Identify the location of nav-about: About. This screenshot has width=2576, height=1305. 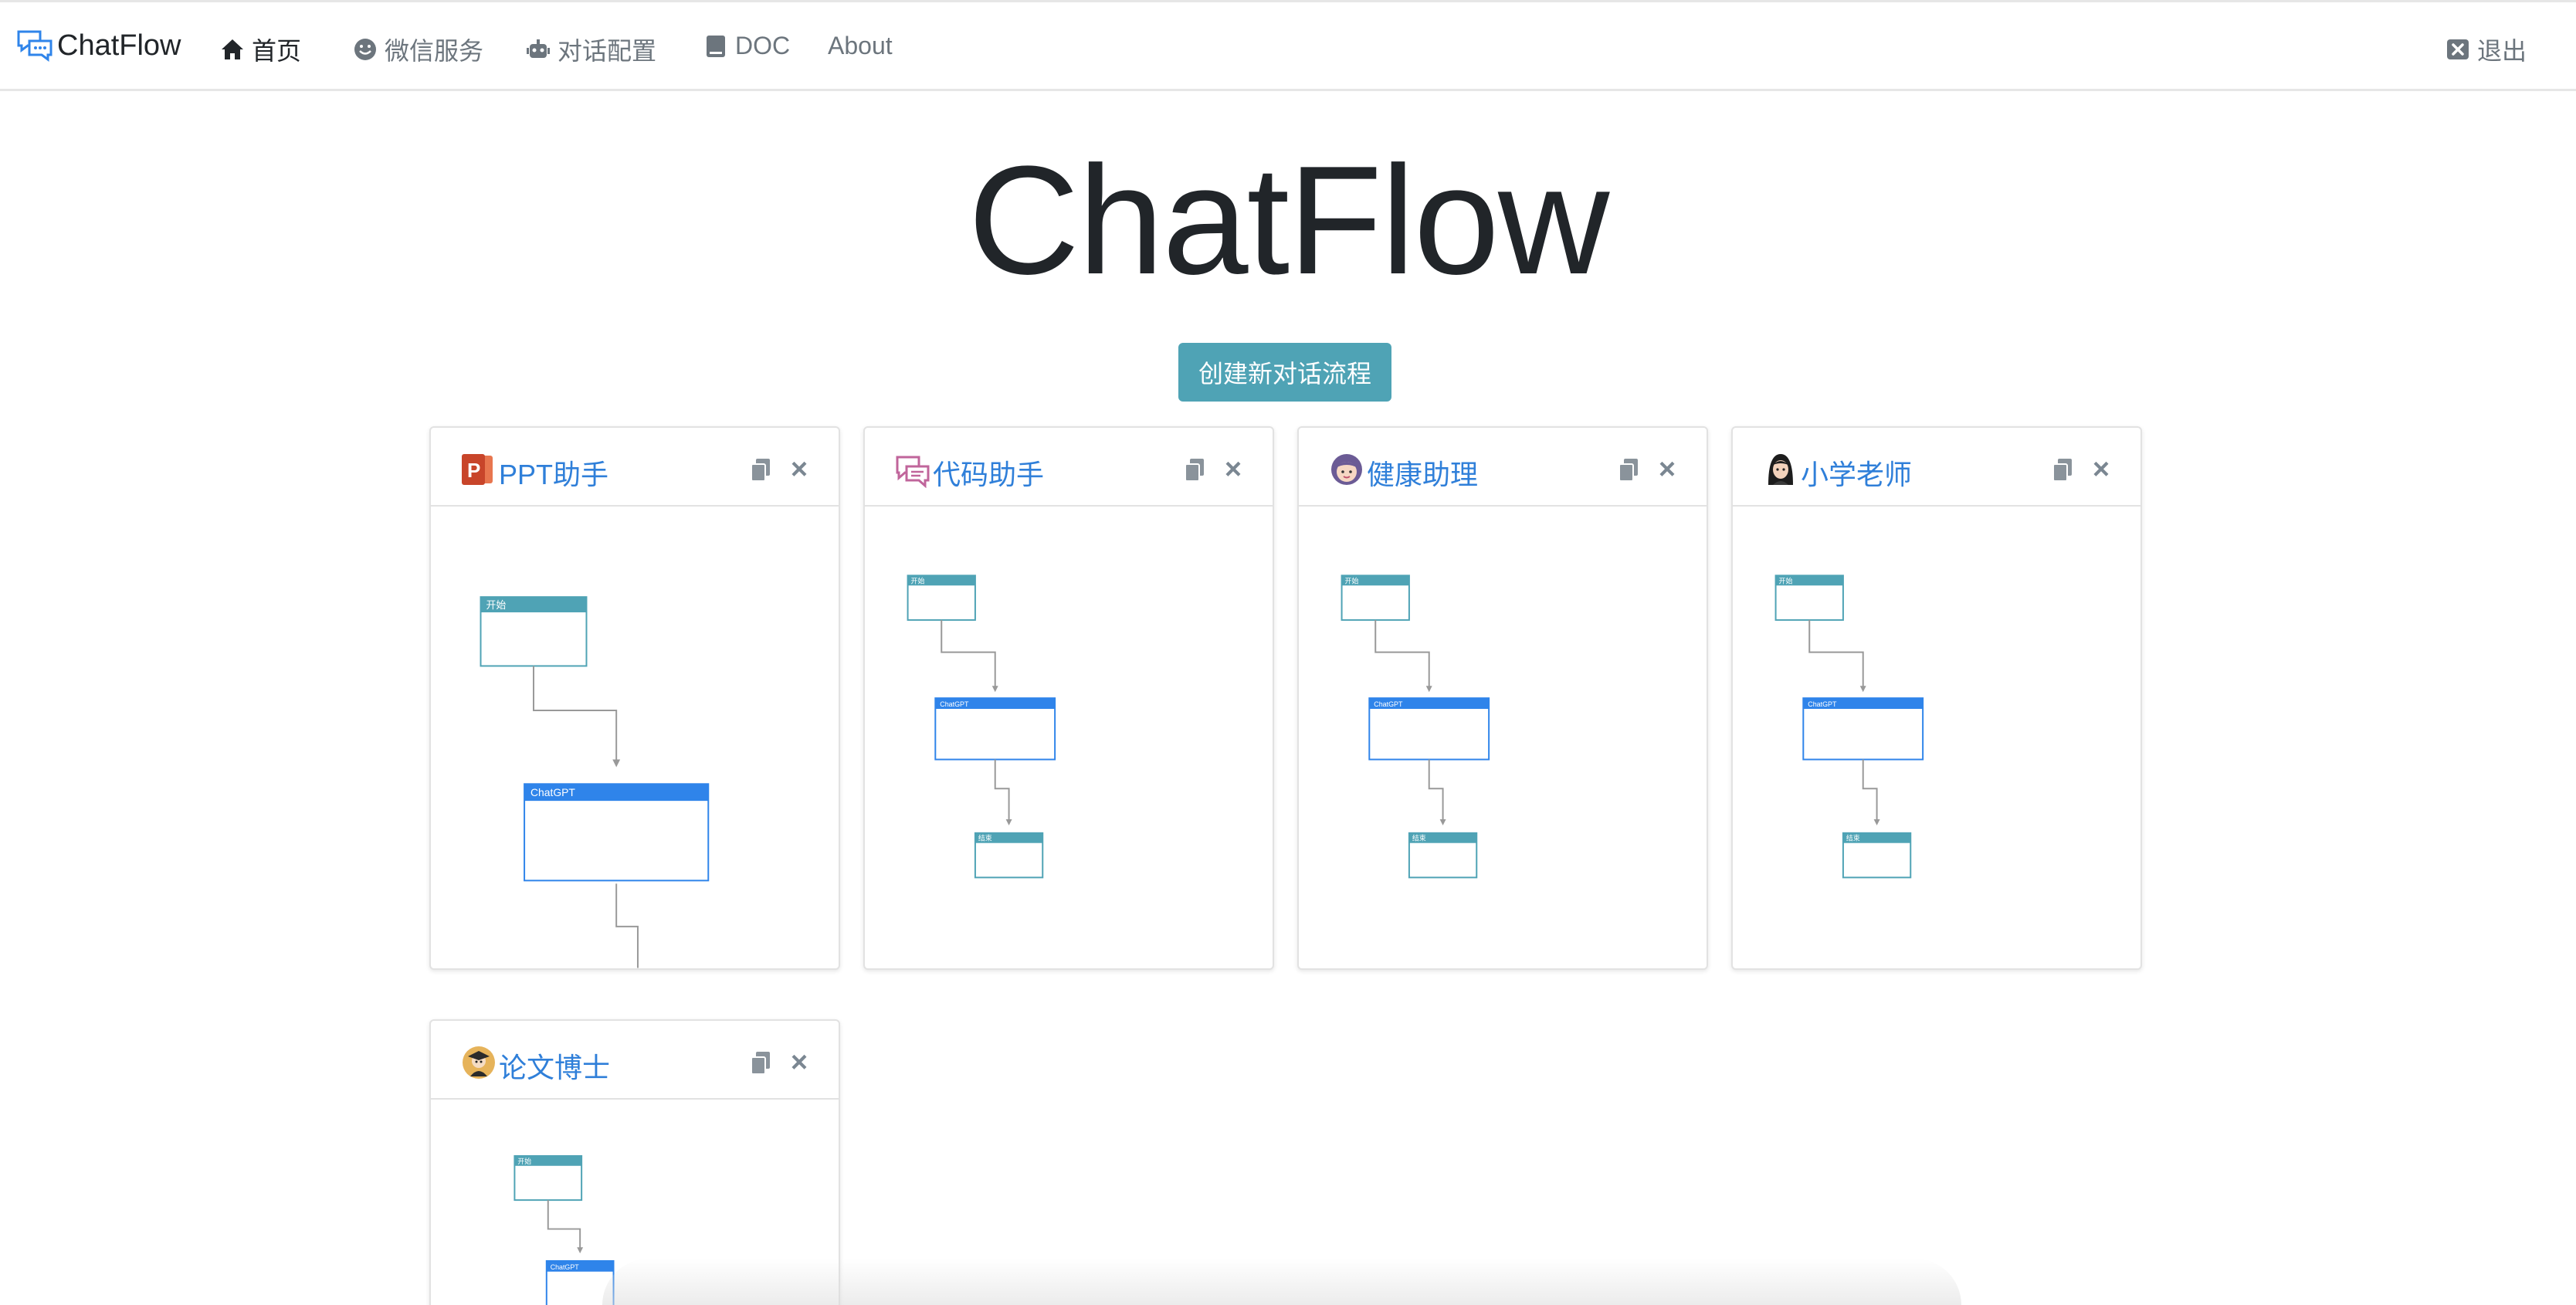
(860, 46).